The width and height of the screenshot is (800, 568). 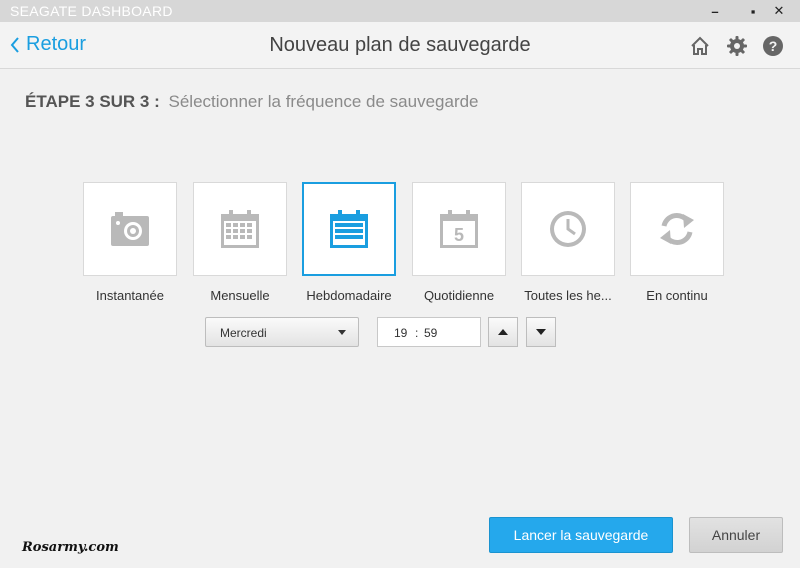 I want to click on weekly-calendar-icon, so click(x=349, y=229).